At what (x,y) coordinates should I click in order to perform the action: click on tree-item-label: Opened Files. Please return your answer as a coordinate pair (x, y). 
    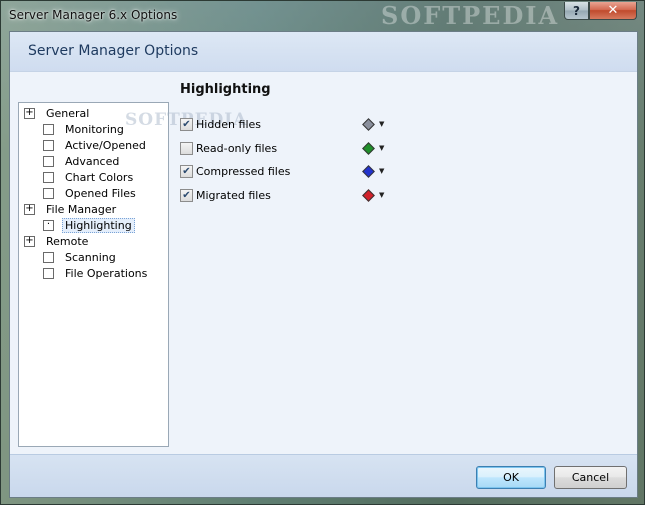
    Looking at the image, I should click on (100, 193).